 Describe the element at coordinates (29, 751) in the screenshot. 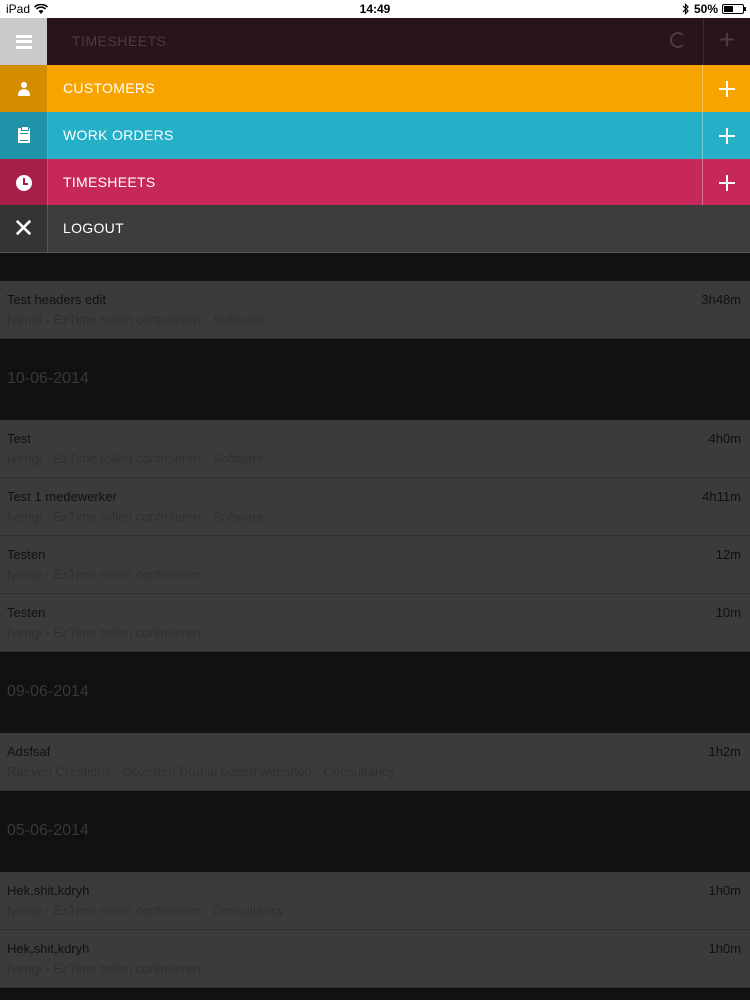

I see `entry-name: Adsfsaf` at that location.